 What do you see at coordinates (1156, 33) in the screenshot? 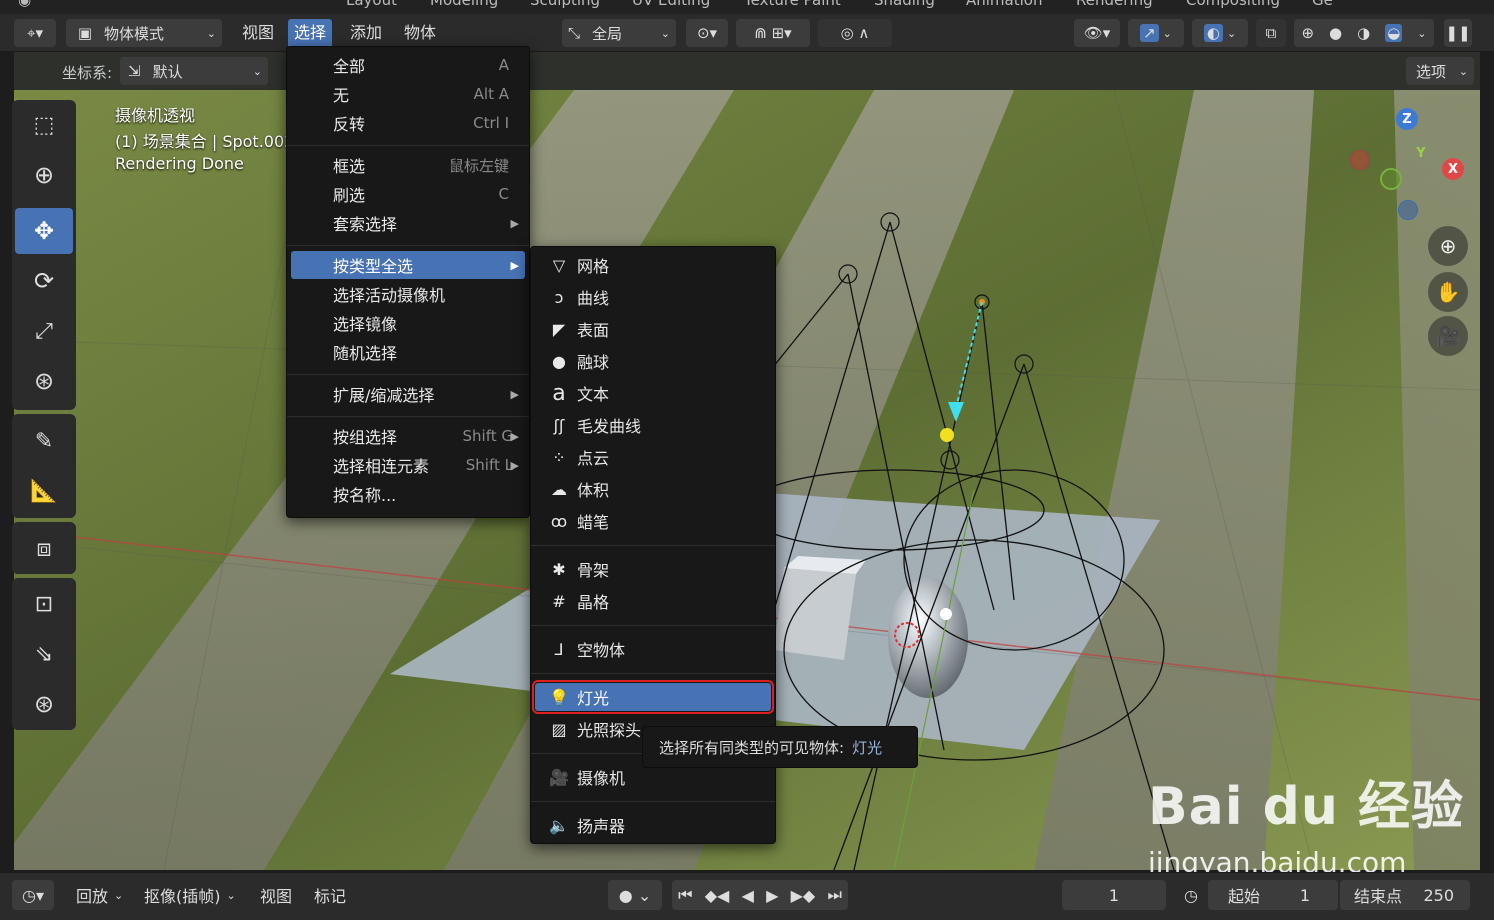
I see `gizmo-toggle: ↗ ⌄` at bounding box center [1156, 33].